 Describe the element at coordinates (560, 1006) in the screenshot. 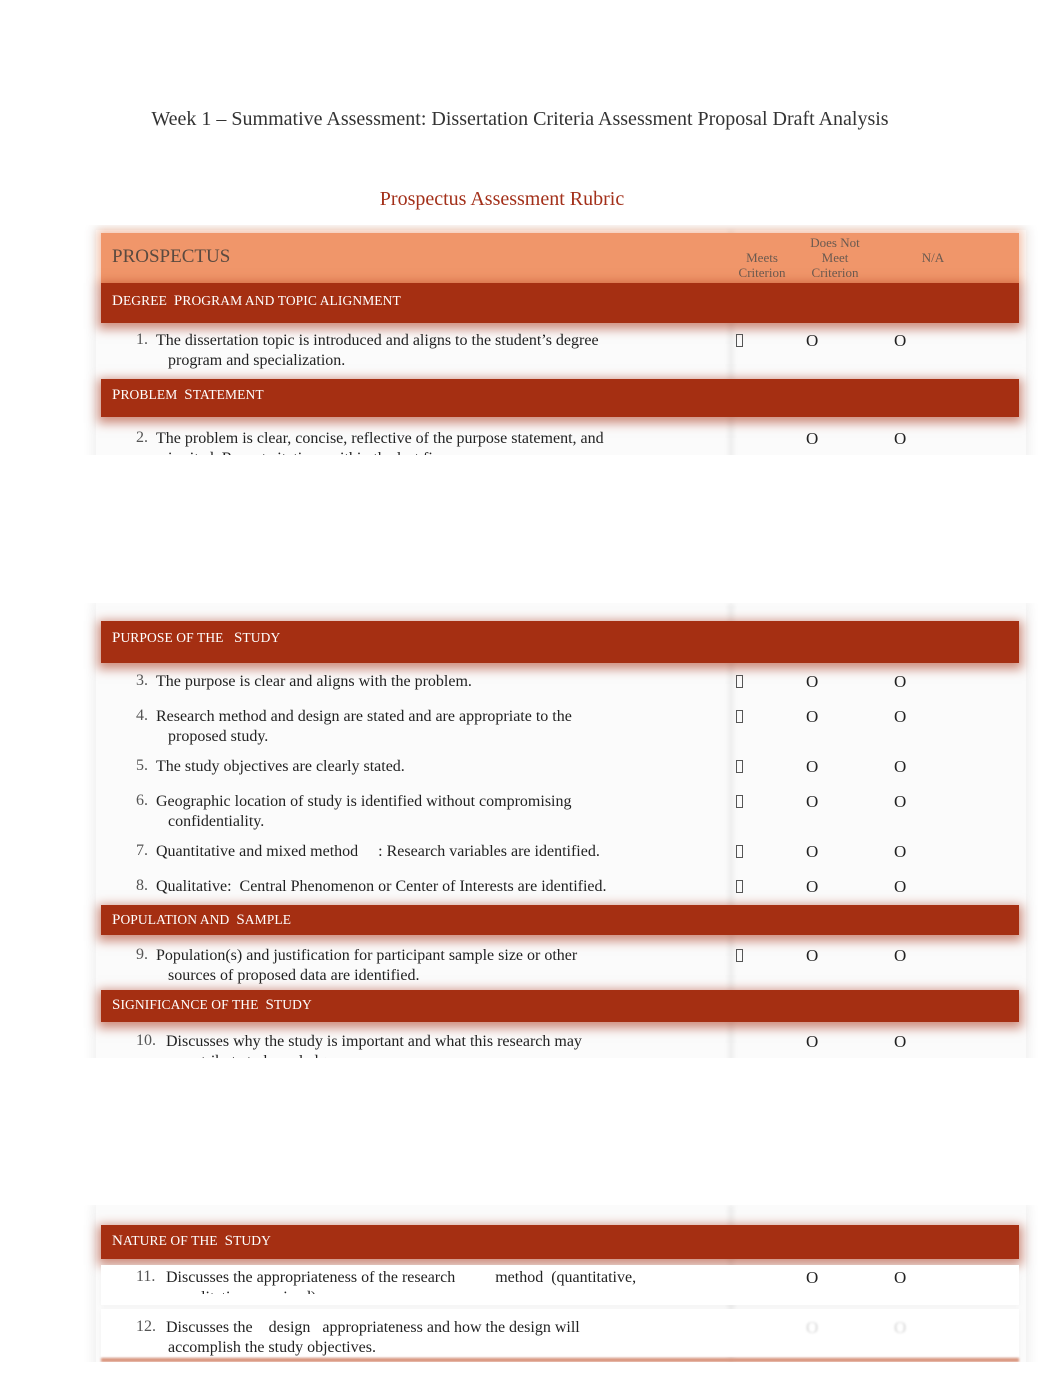

I see `section-significance-of-study: SIGNIFICANCE OF THE STUDY` at that location.